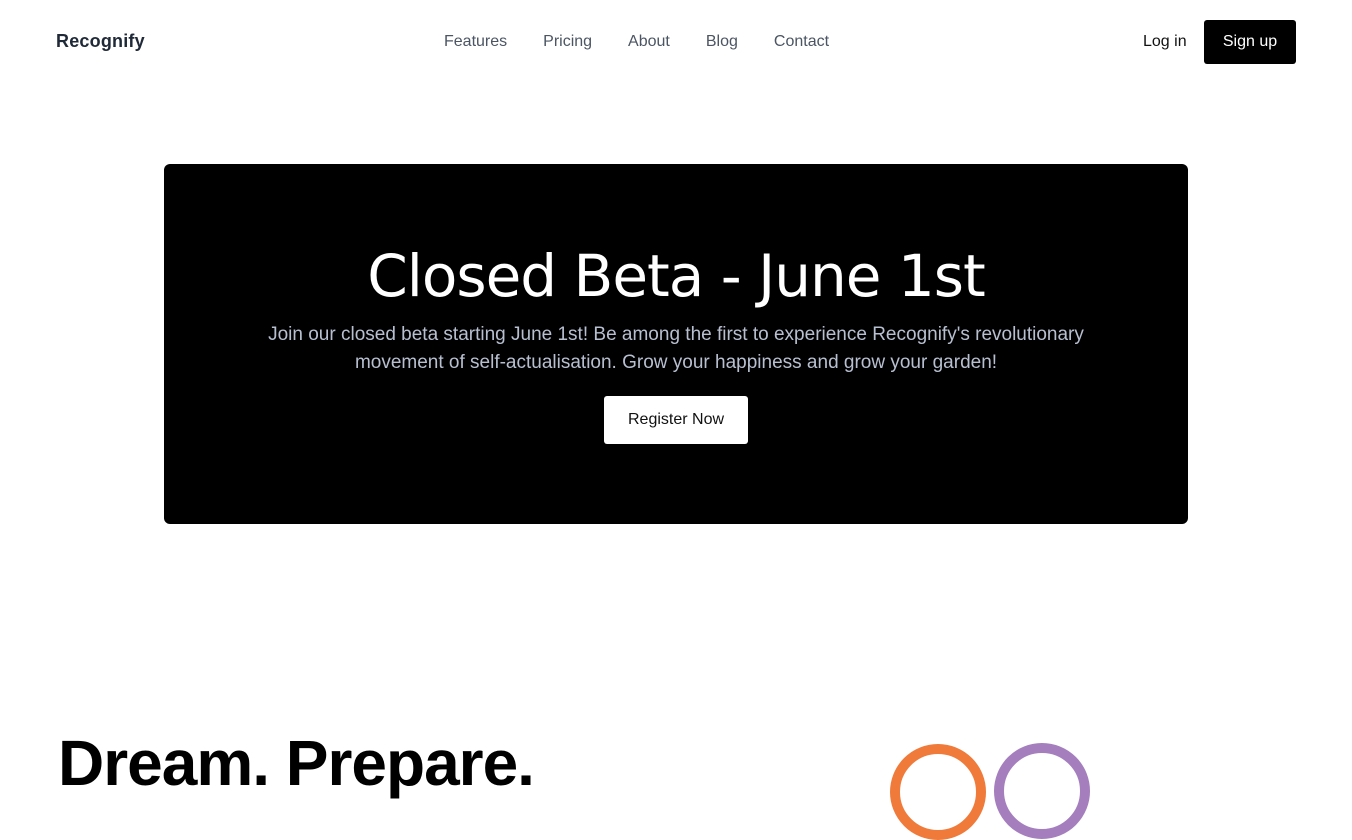 Image resolution: width=1352 pixels, height=840 pixels. Describe the element at coordinates (938, 792) in the screenshot. I see `orange-ring-graphic` at that location.